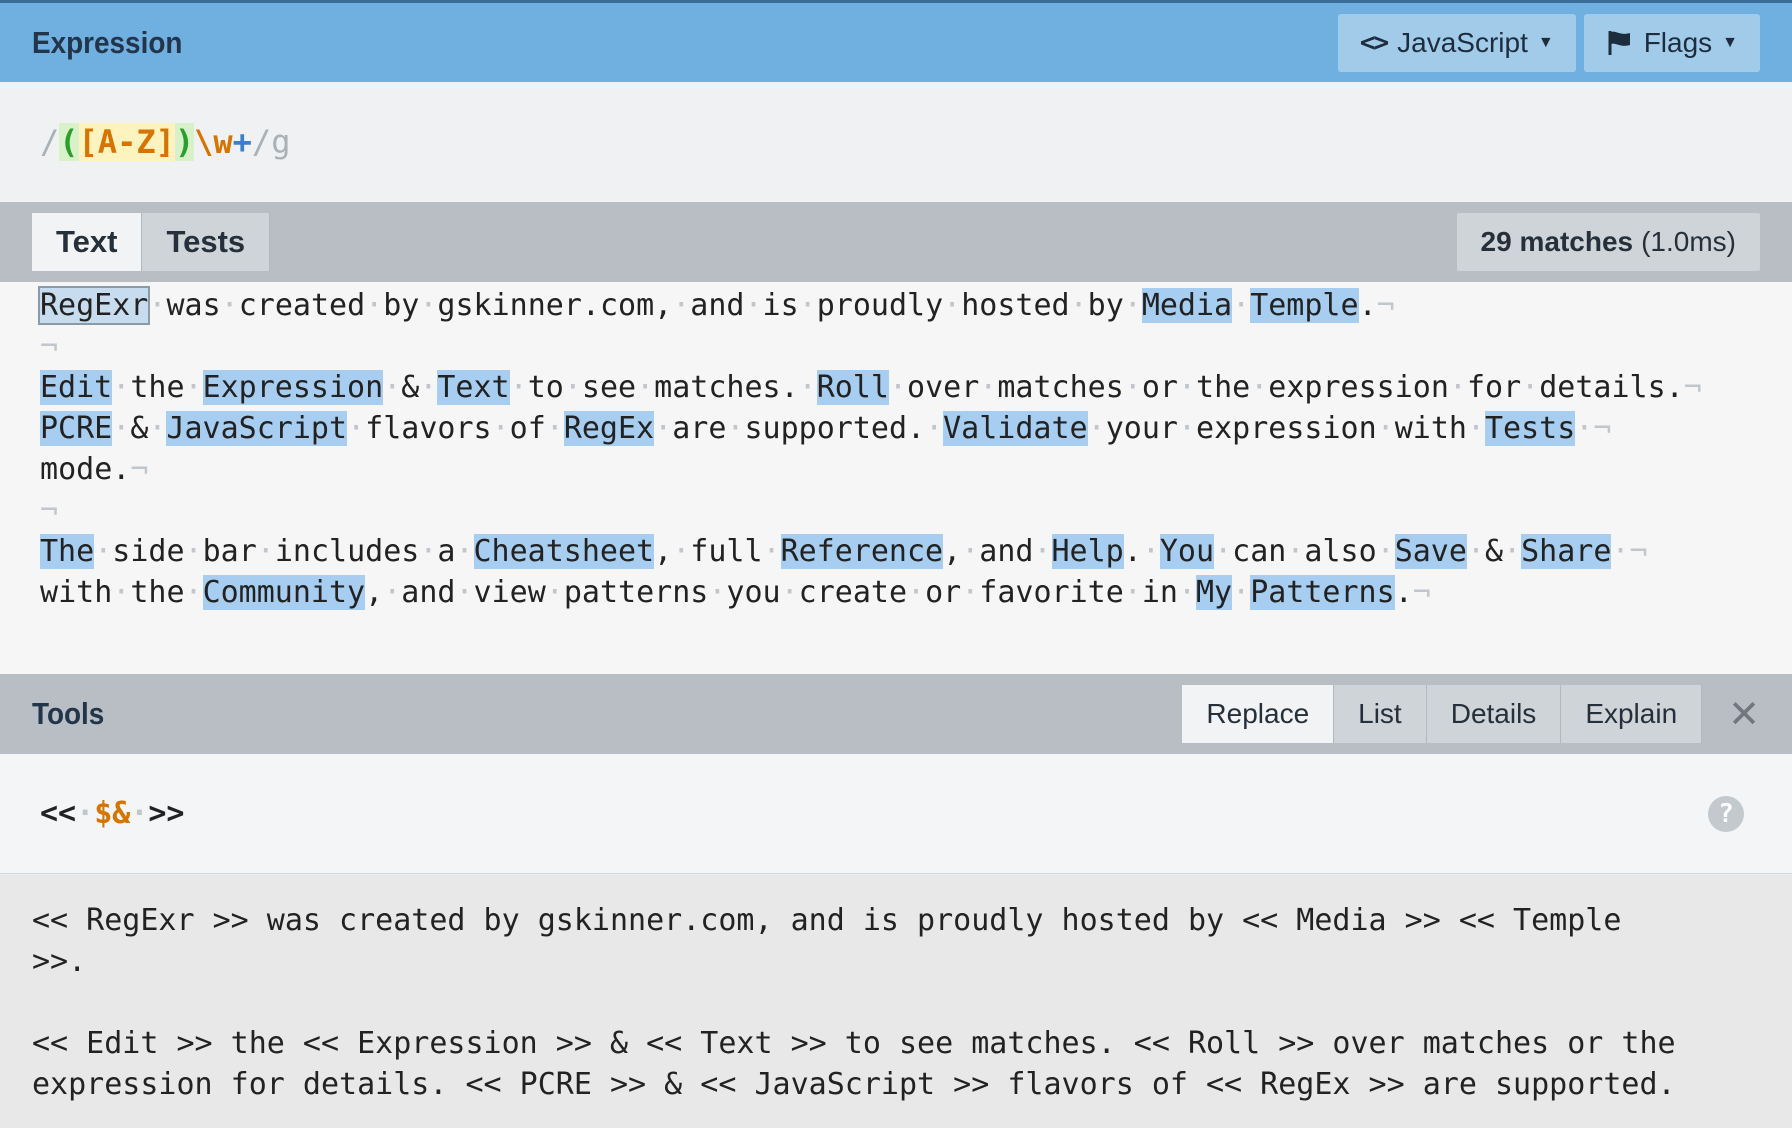 The height and width of the screenshot is (1128, 1792). I want to click on tool-tab-explain: Explain, so click(1632, 714).